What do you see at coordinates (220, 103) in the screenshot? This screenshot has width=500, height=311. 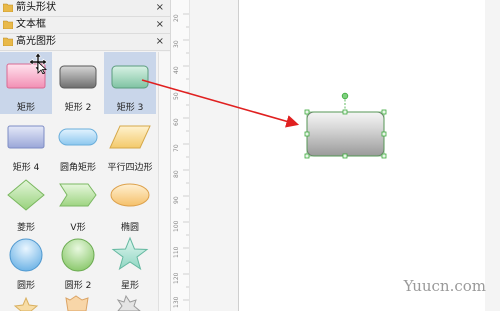 I see `drag-arrow` at bounding box center [220, 103].